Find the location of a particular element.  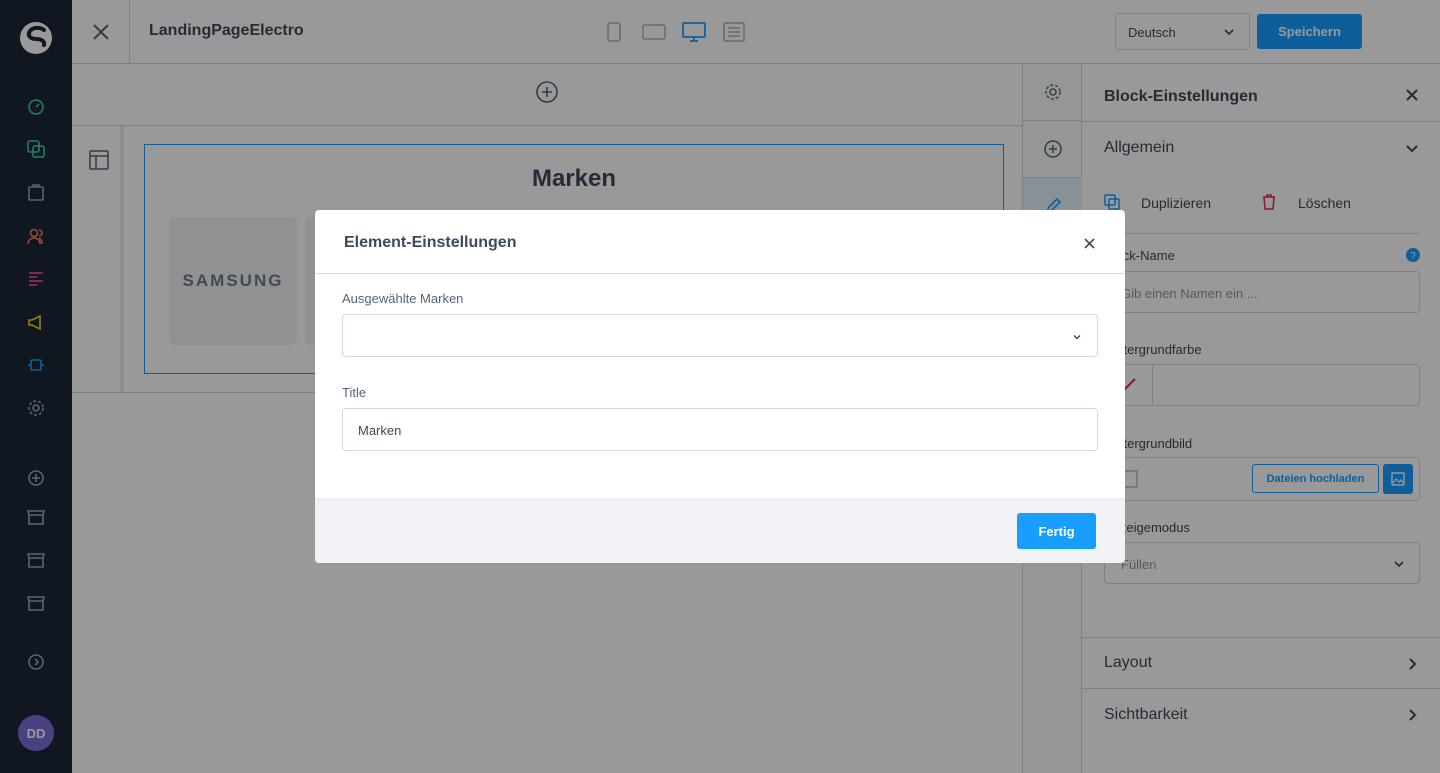

close-modal-icon is located at coordinates (1089, 245).